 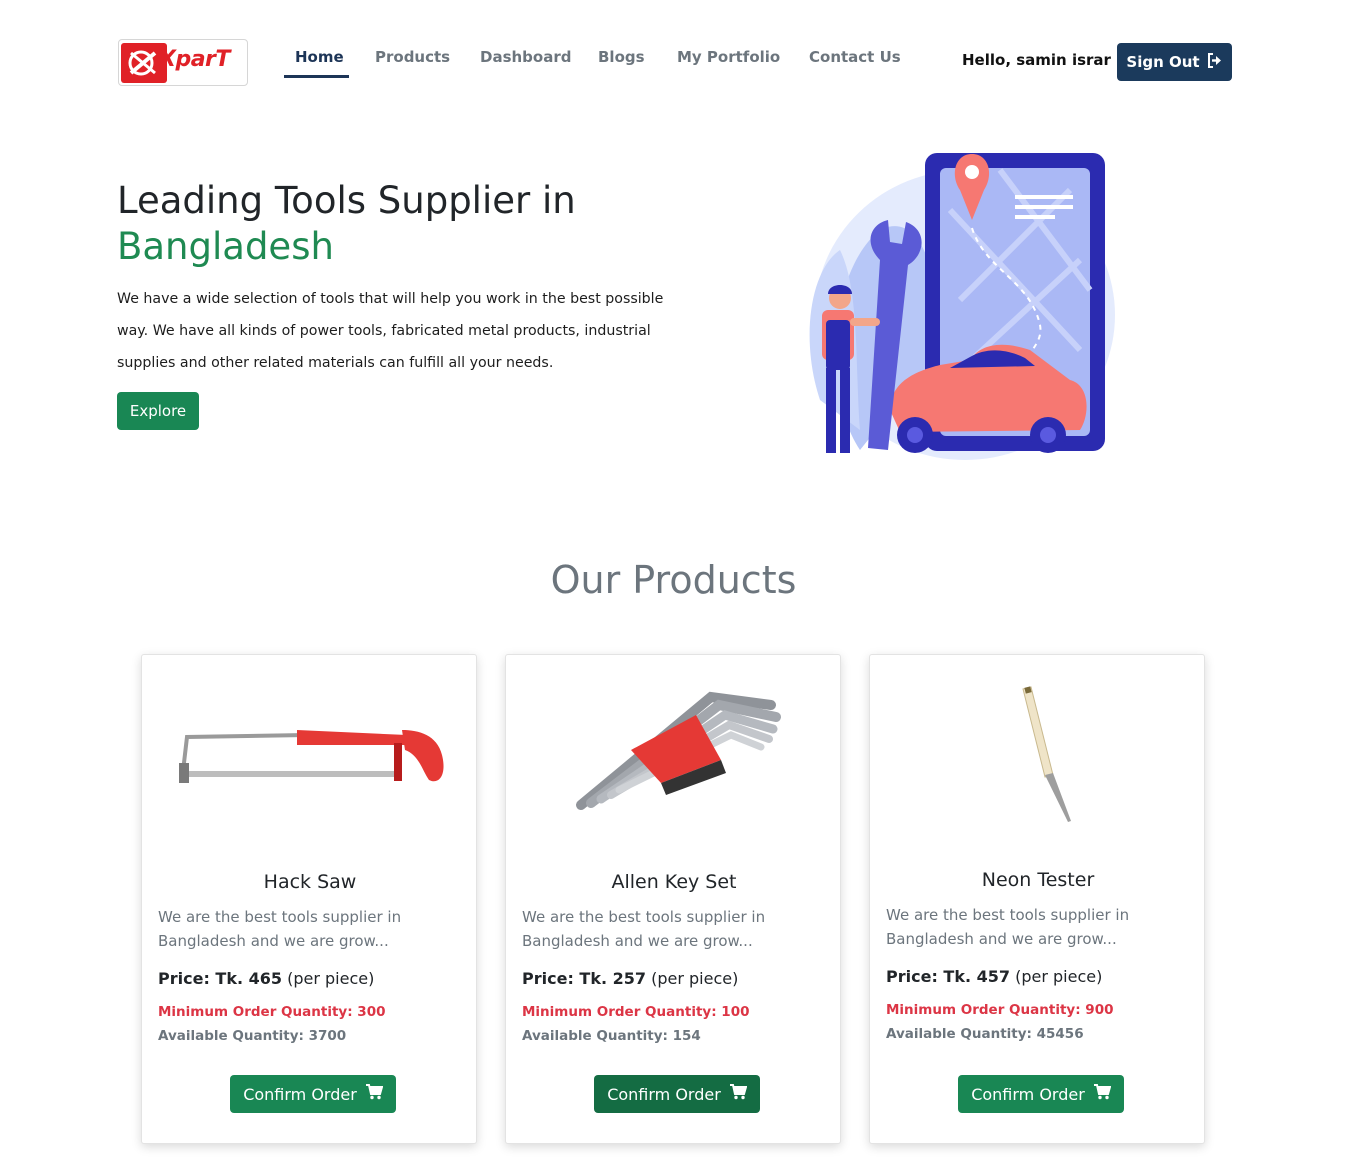 I want to click on sign-out-label: Sign Out, so click(x=1163, y=62).